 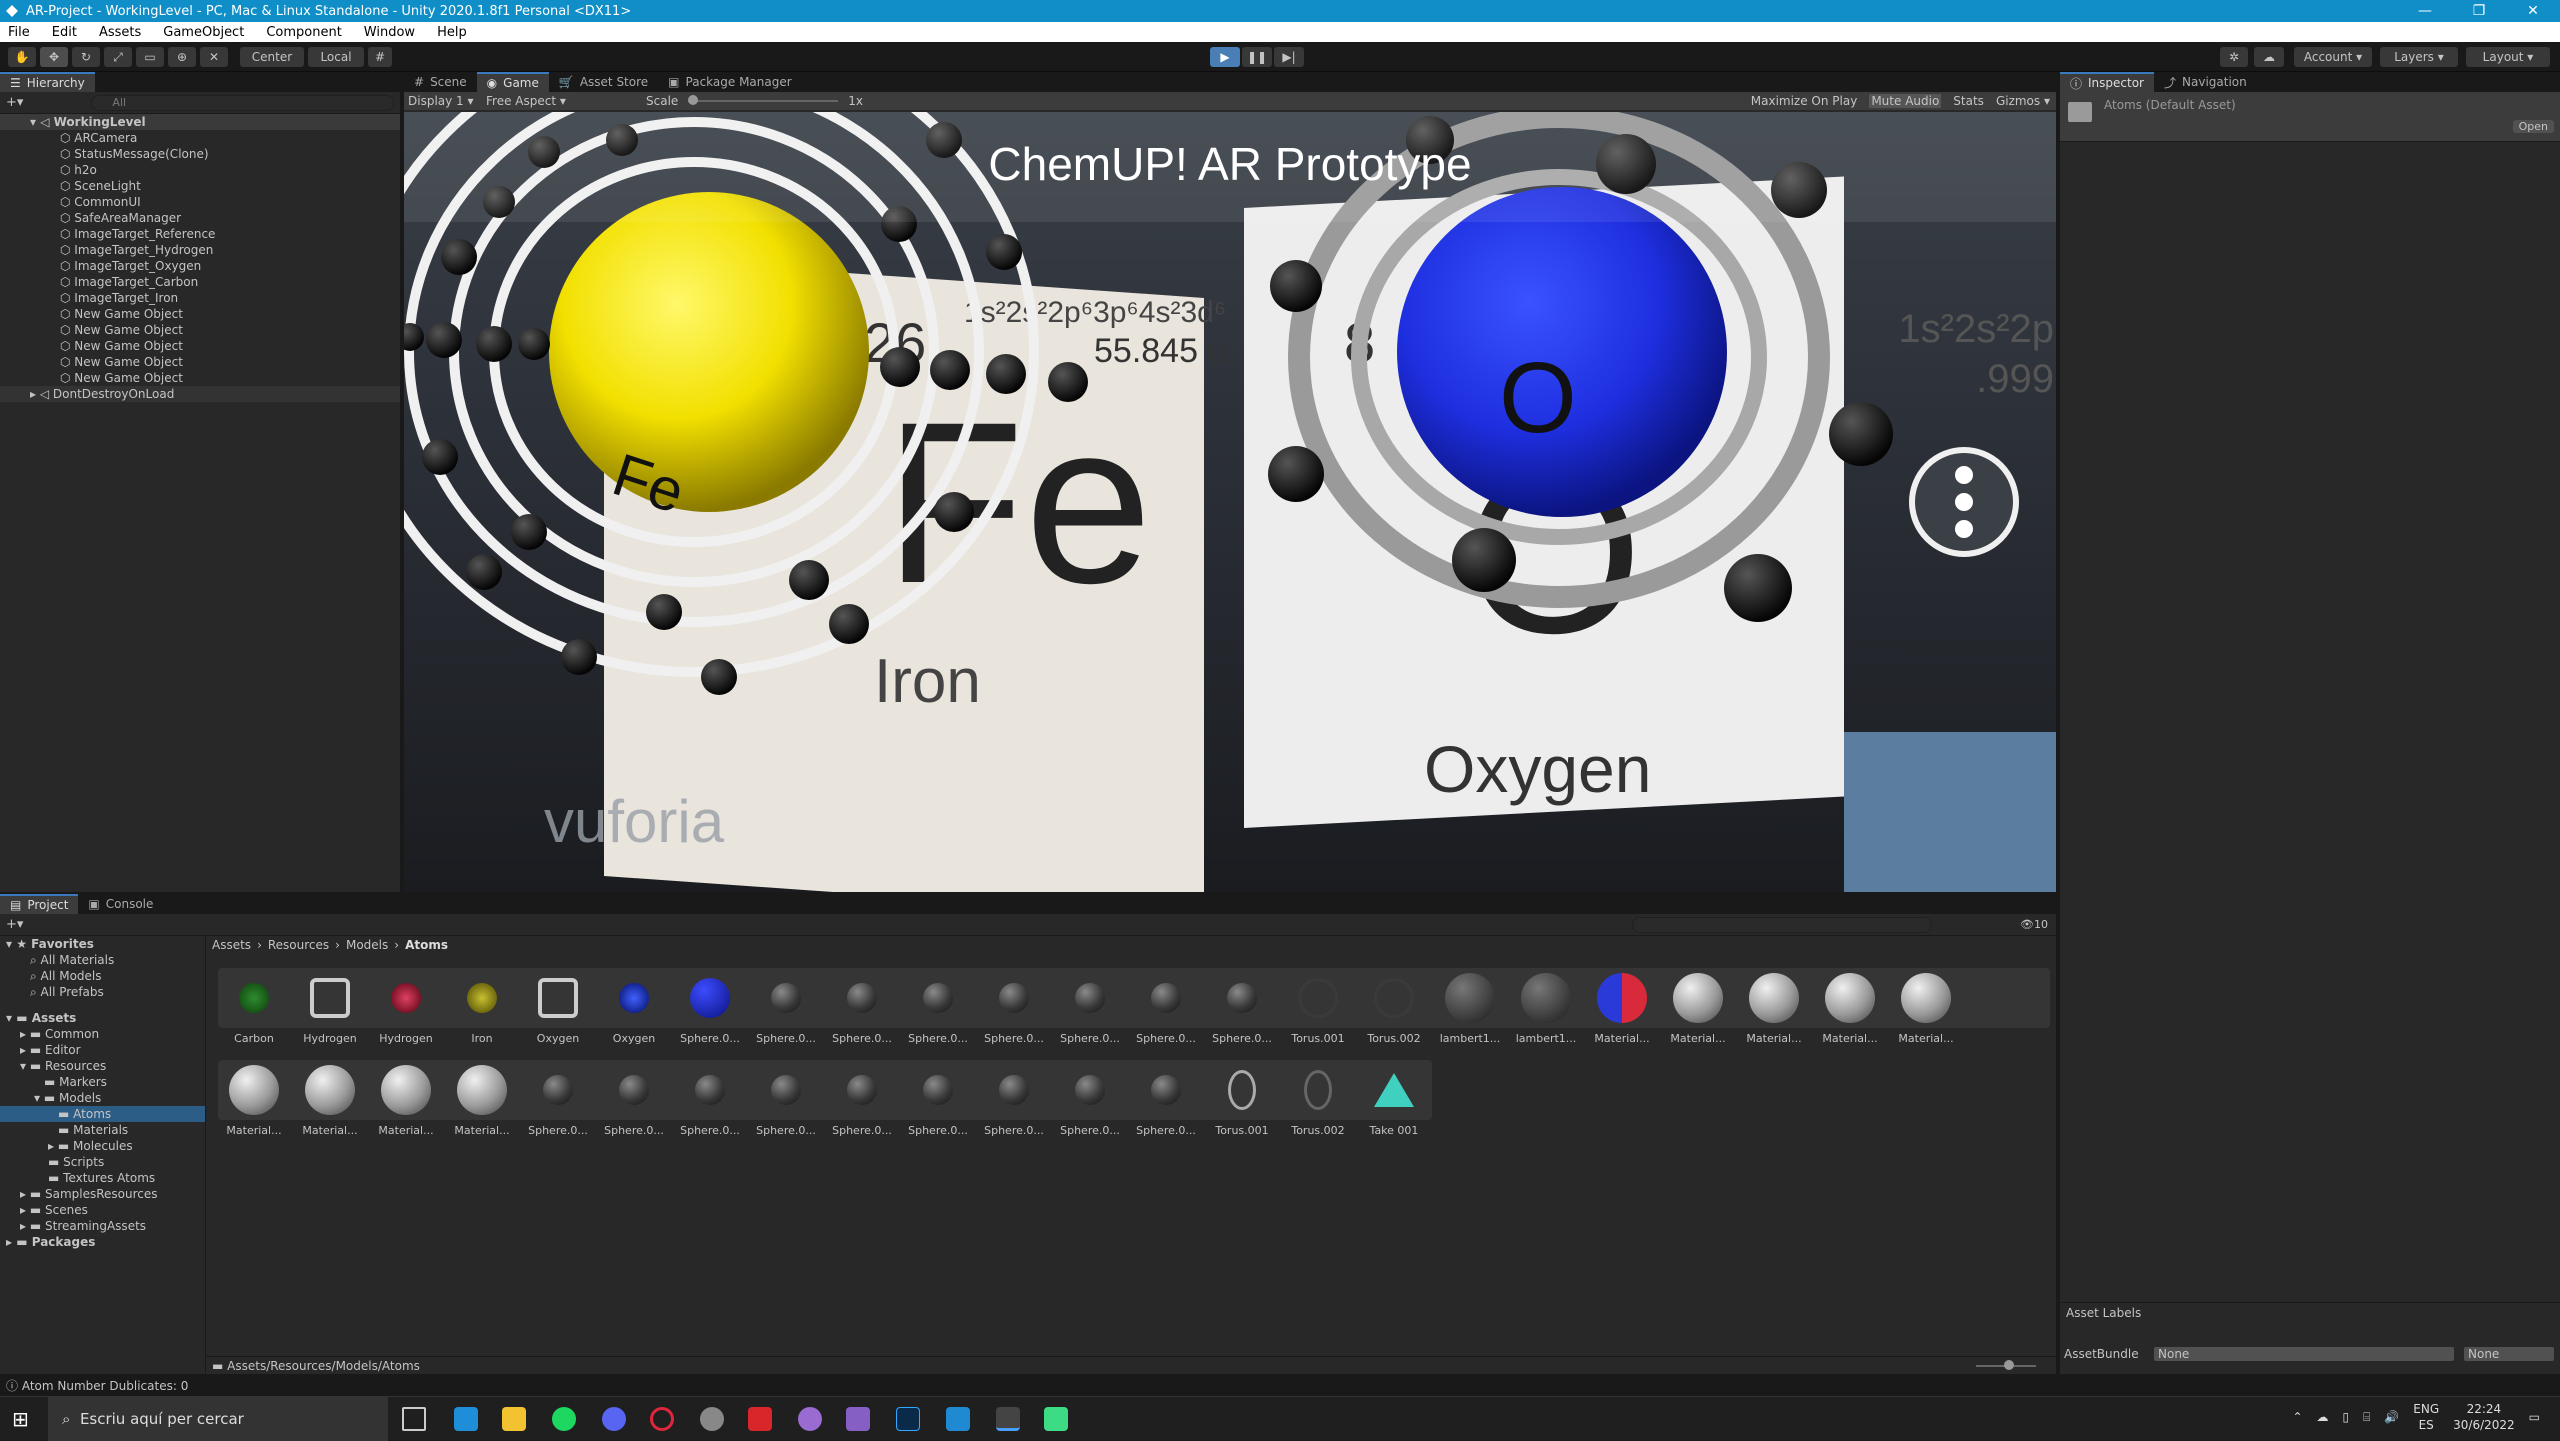 I want to click on breadcrumb-assets: Assets, so click(x=231, y=947).